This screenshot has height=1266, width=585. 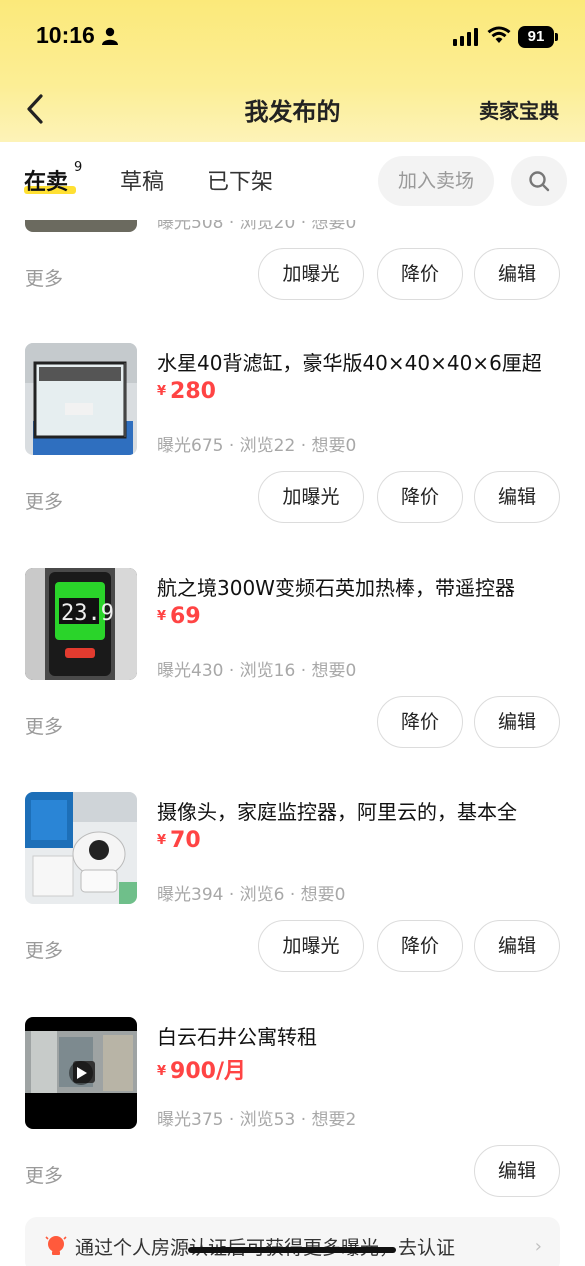 What do you see at coordinates (185, 840) in the screenshot?
I see `price-value: 70` at bounding box center [185, 840].